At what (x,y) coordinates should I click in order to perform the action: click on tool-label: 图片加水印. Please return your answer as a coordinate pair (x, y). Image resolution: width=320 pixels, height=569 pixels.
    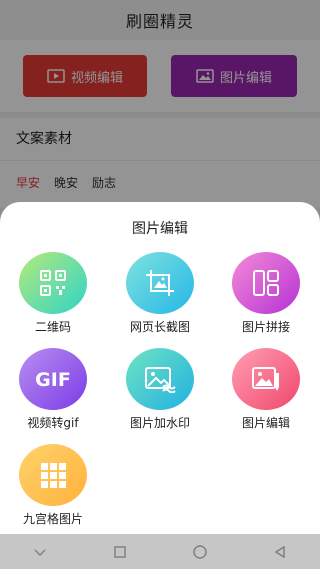
    Looking at the image, I should click on (159, 423).